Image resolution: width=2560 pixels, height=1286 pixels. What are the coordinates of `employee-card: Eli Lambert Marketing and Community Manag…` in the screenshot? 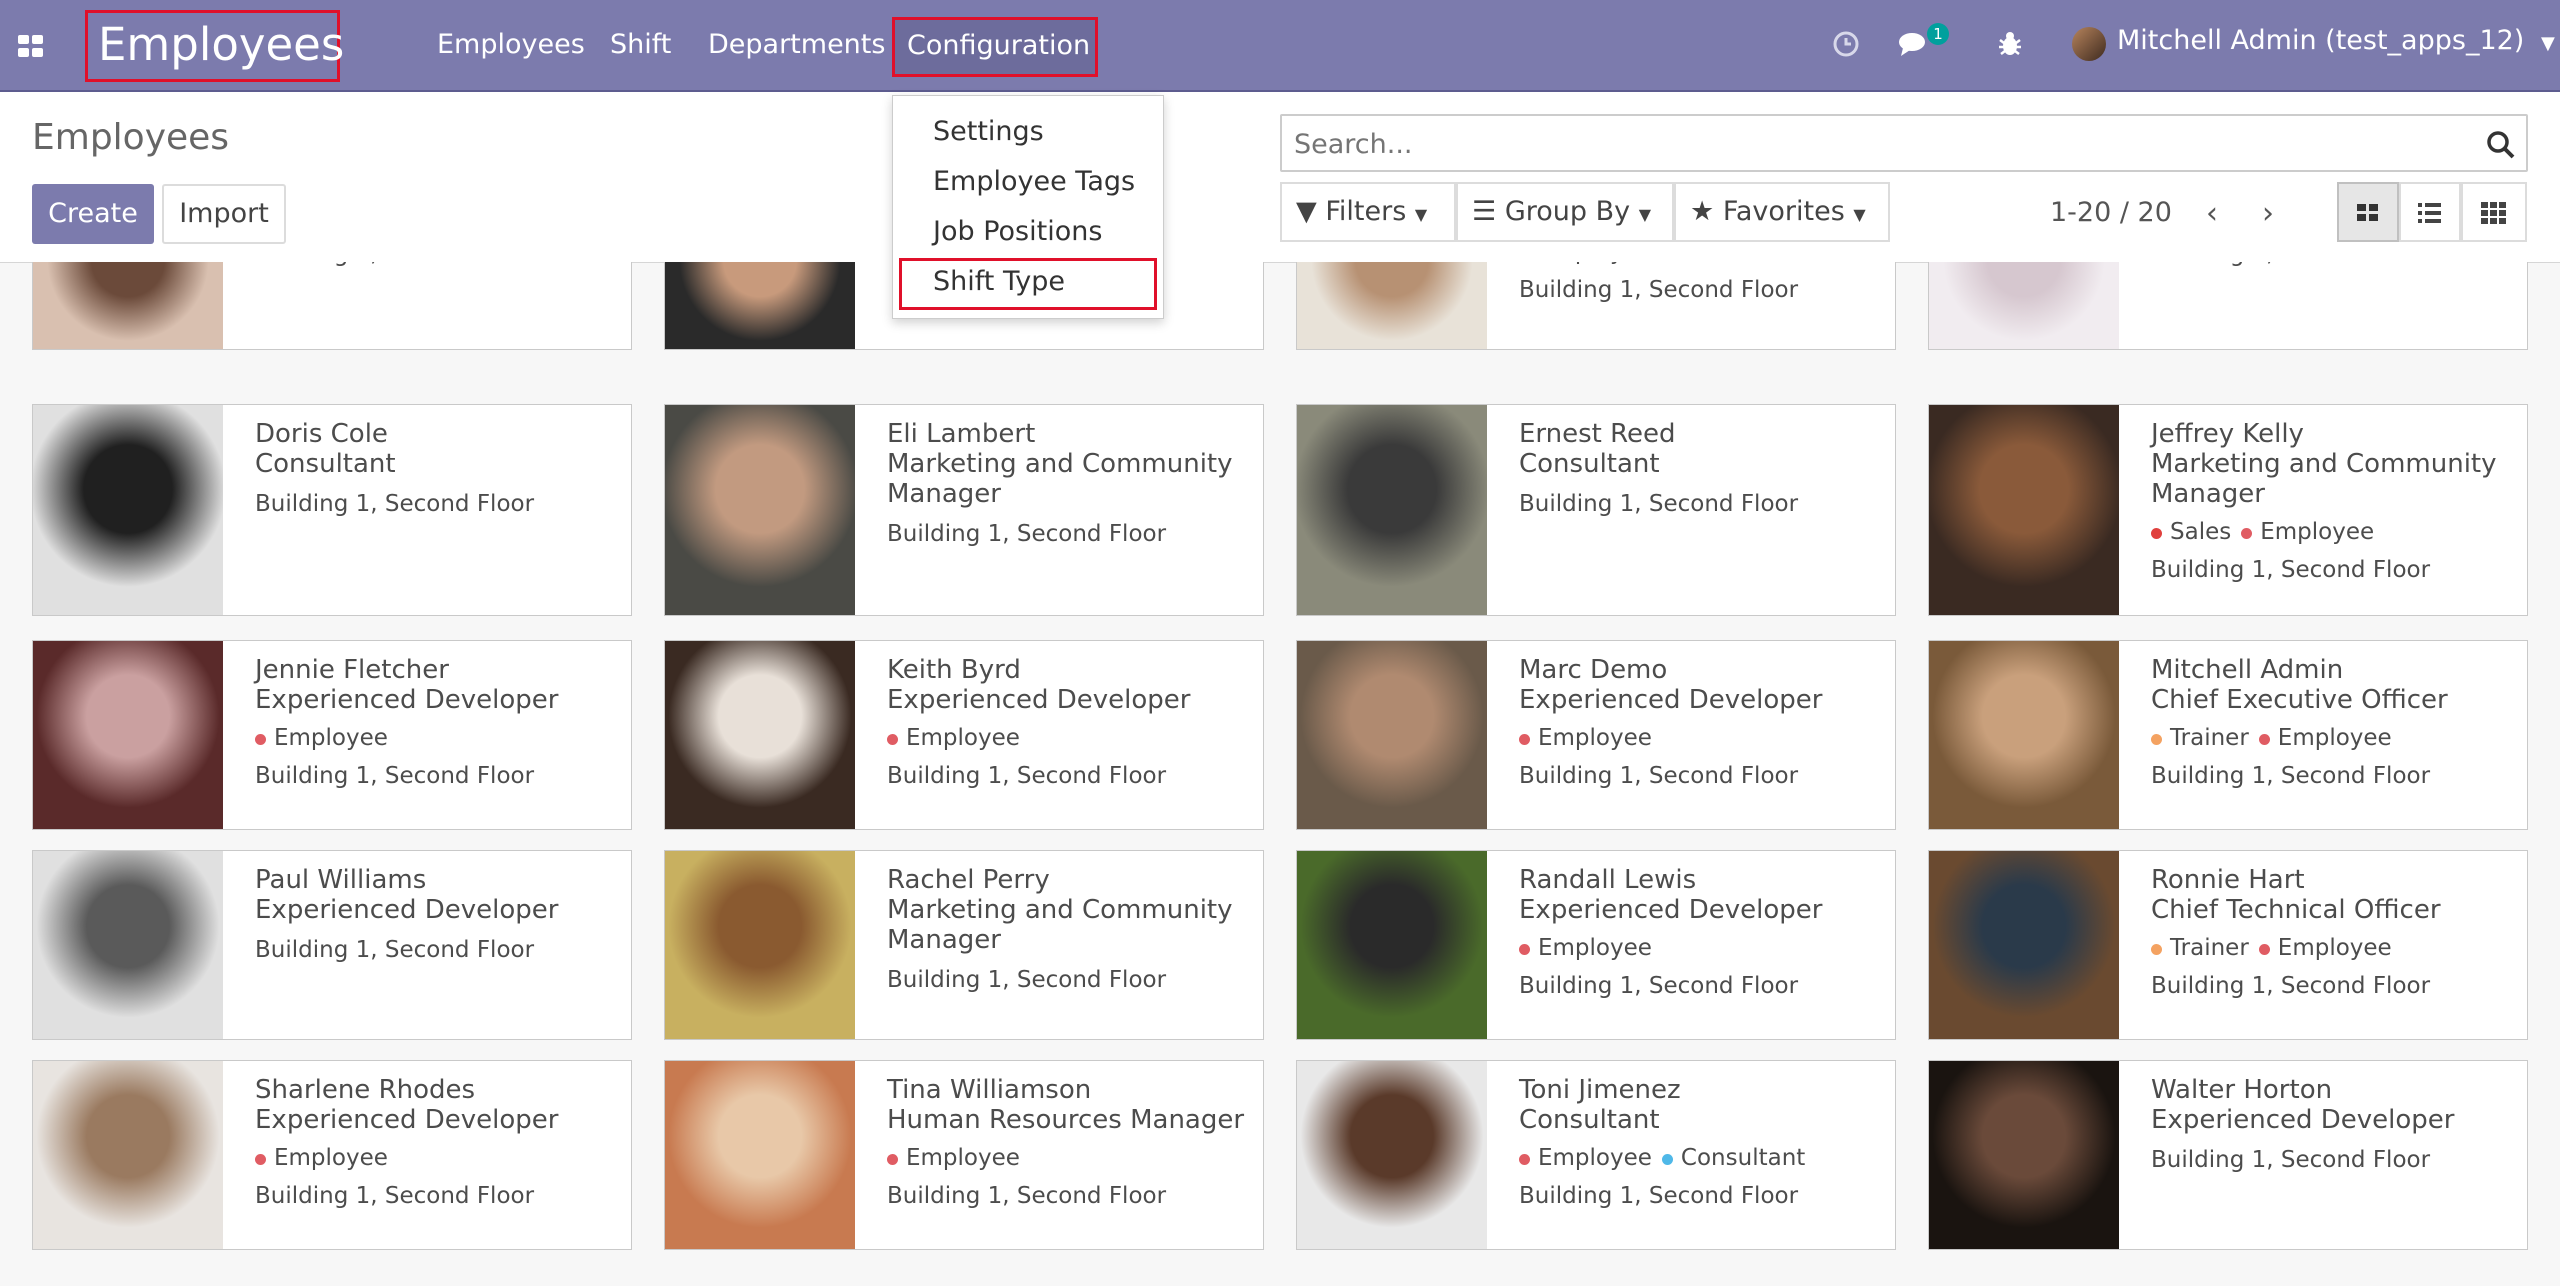 It's located at (964, 510).